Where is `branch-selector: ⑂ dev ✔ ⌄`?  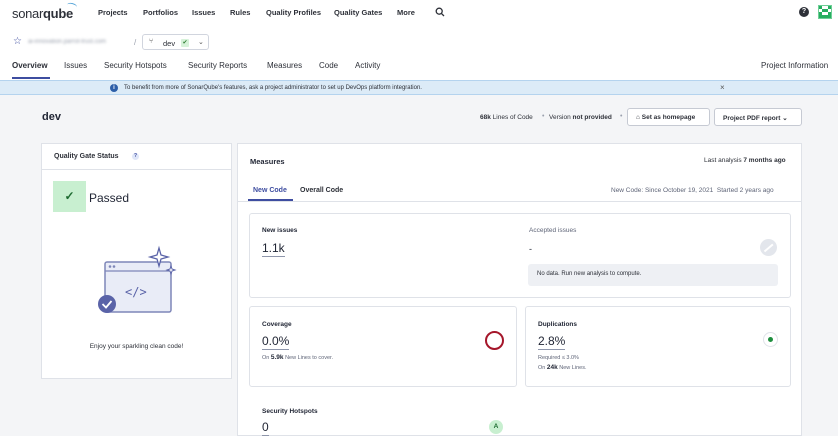 branch-selector: ⑂ dev ✔ ⌄ is located at coordinates (175, 42).